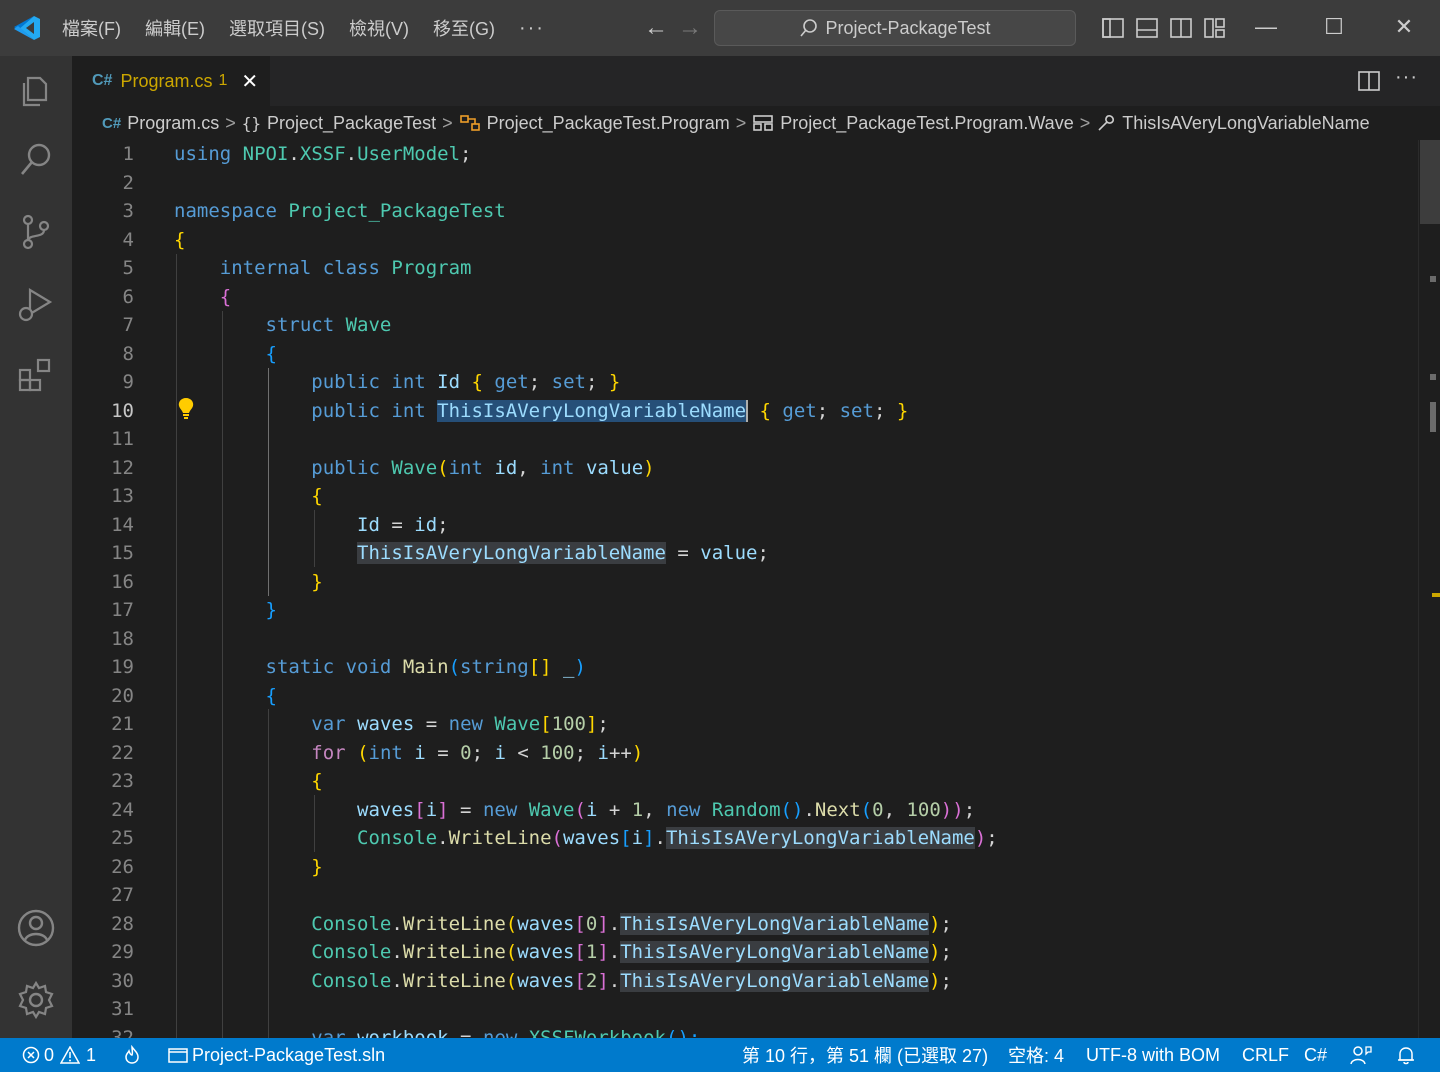 The width and height of the screenshot is (1440, 1072). What do you see at coordinates (351, 123) in the screenshot?
I see `breadcrumb-namespace: Project_PackageTest` at bounding box center [351, 123].